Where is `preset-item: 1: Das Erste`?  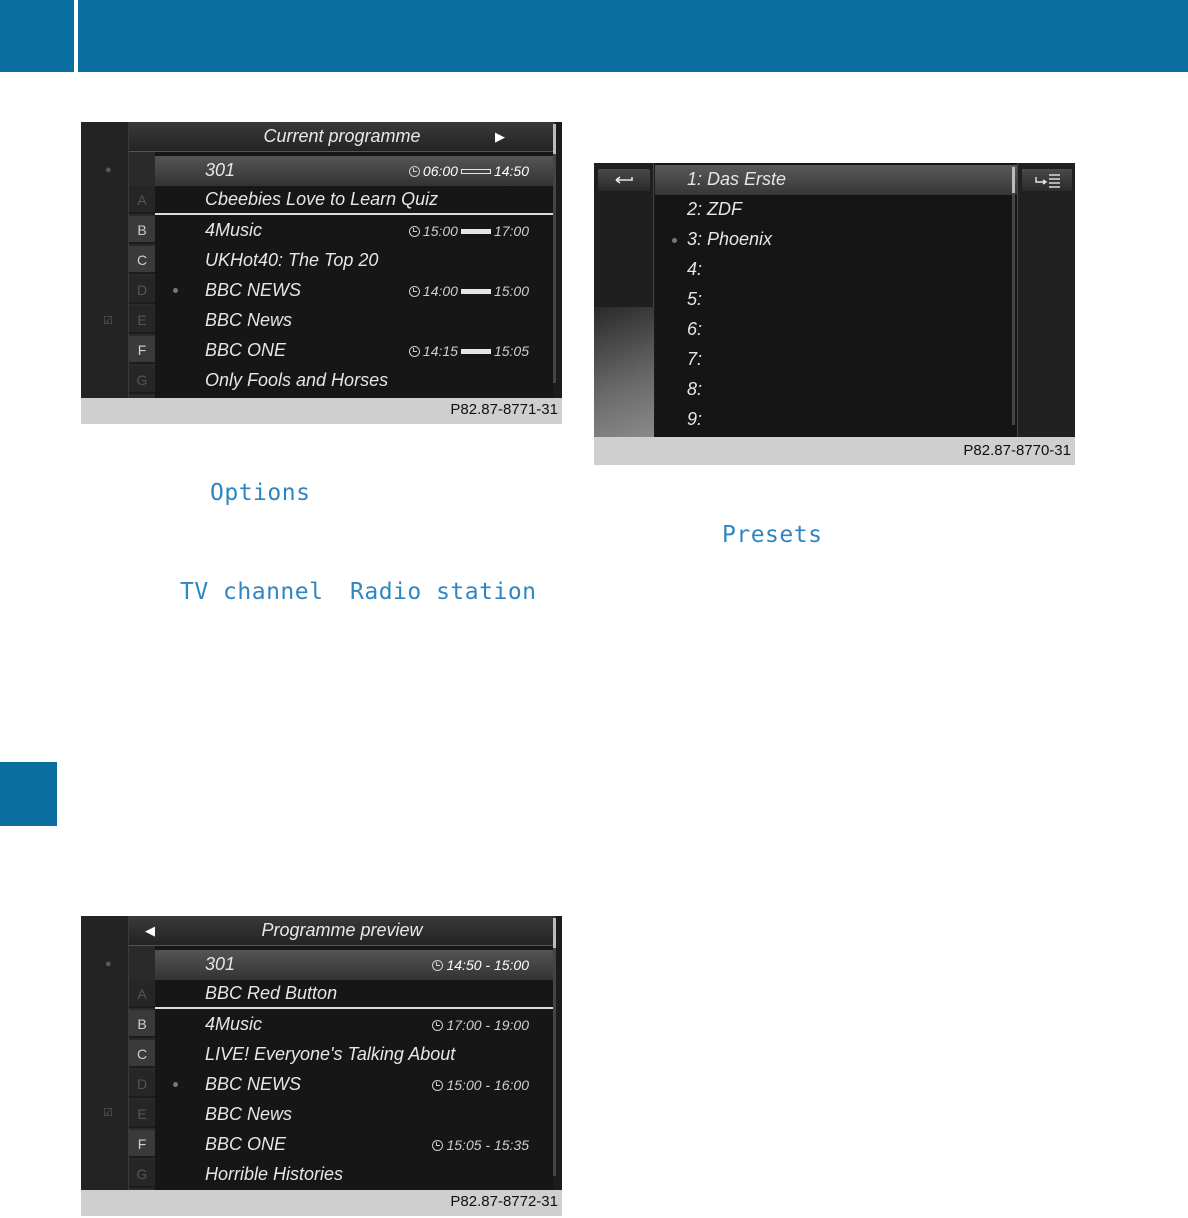
preset-item: 1: Das Erste is located at coordinates (836, 180).